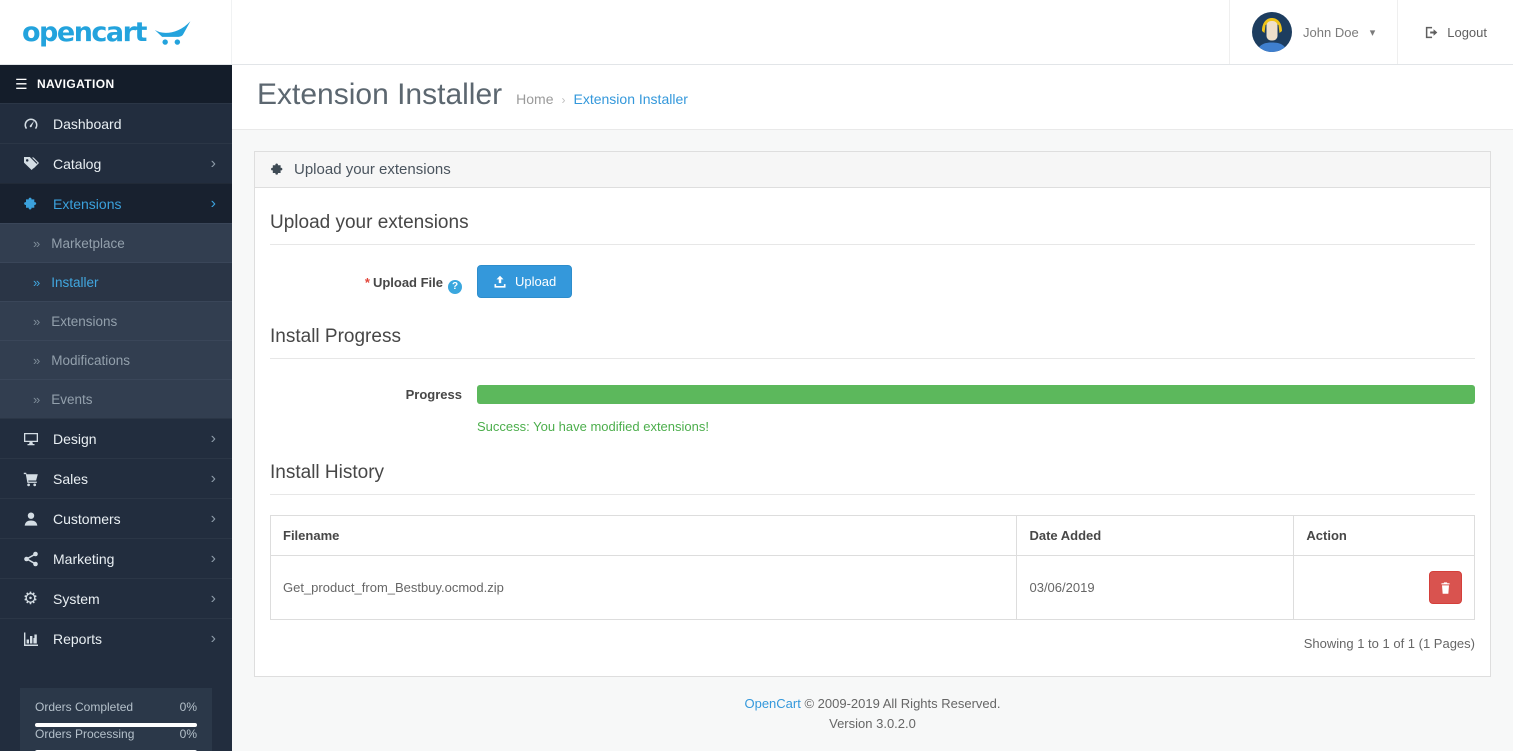  Describe the element at coordinates (30, 639) in the screenshot. I see `bar-chart-icon` at that location.